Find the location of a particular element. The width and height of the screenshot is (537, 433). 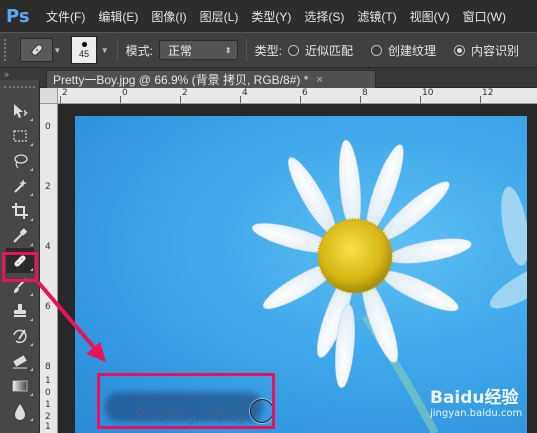

blur-tool is located at coordinates (20, 410).